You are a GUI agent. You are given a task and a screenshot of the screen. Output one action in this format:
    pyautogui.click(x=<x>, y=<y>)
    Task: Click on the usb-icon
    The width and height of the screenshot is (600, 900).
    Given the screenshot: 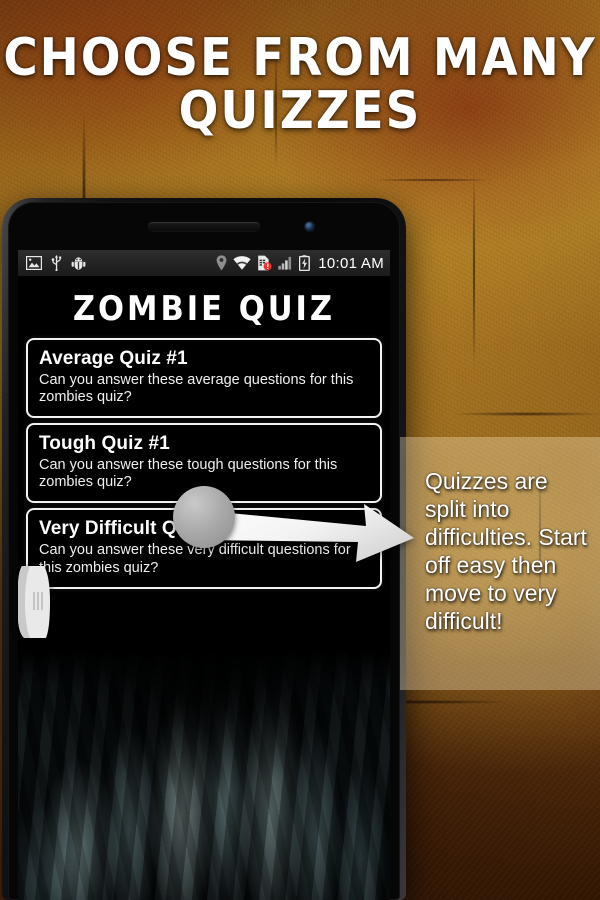 What is the action you would take?
    pyautogui.click(x=56, y=263)
    